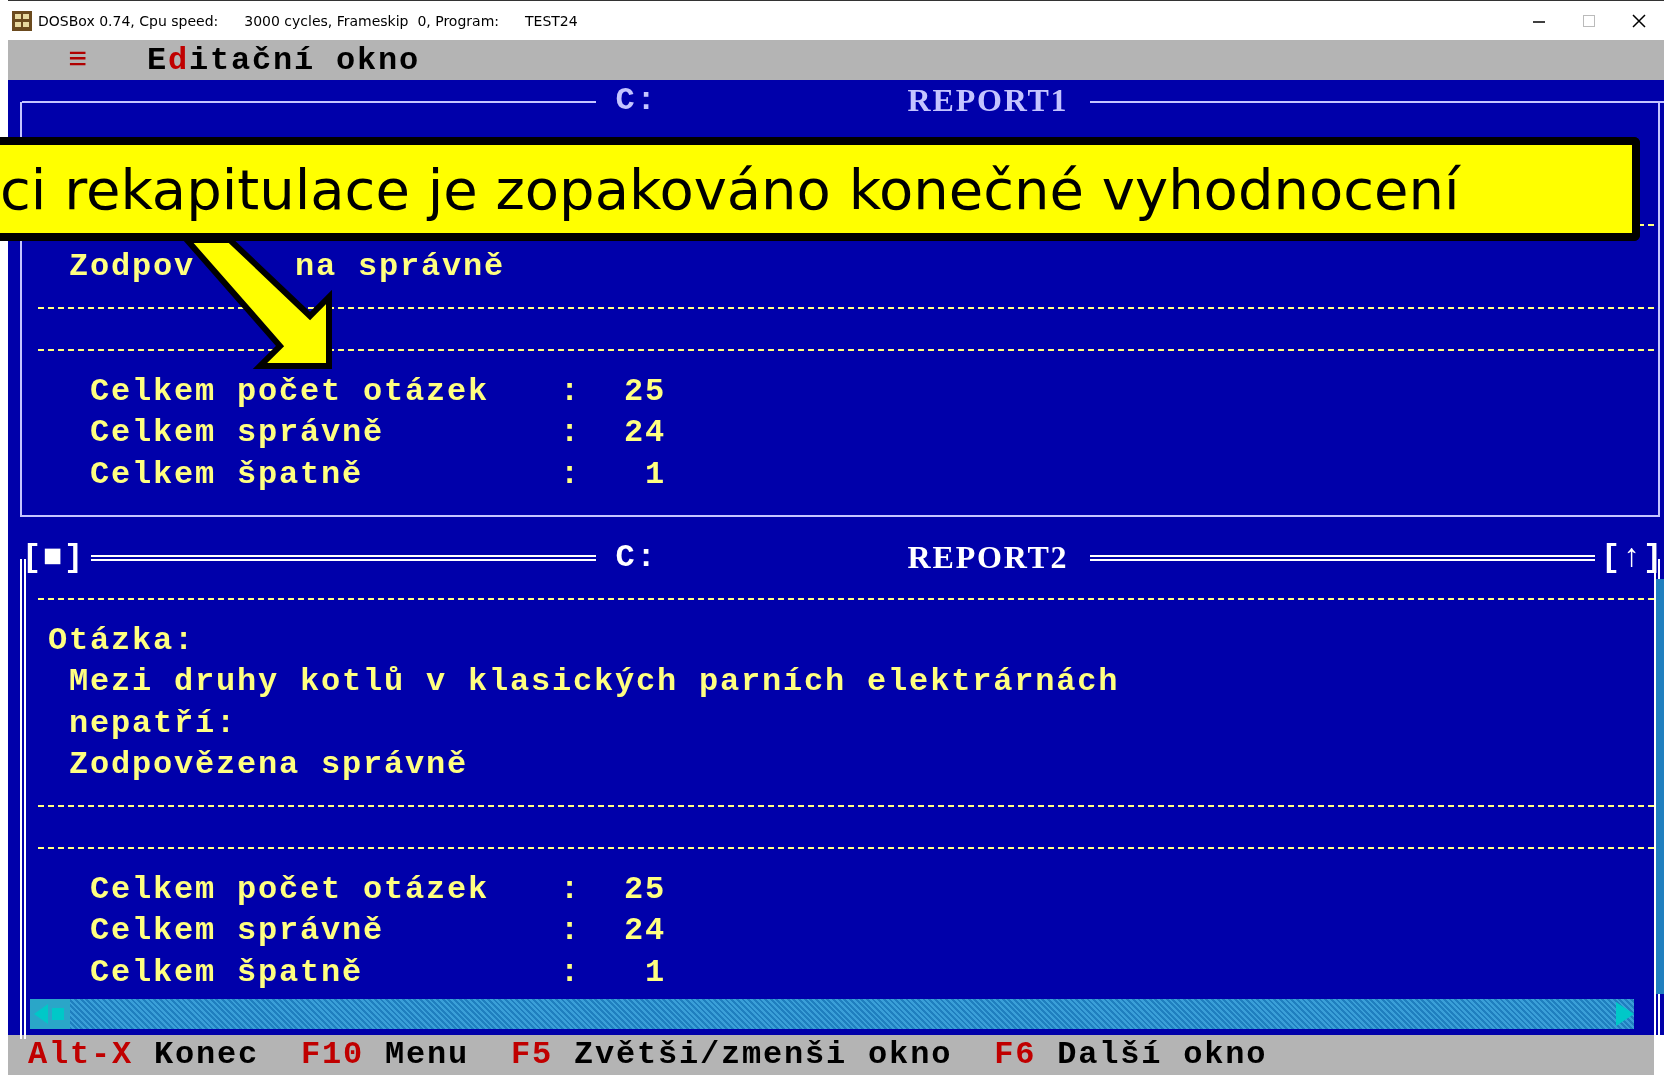  I want to click on menu-title: Editační okno, so click(284, 60).